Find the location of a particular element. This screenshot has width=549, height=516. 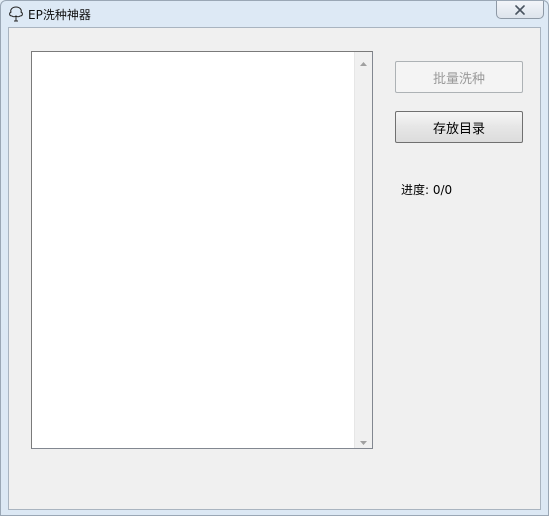

vertical-scrollbar is located at coordinates (363, 250).